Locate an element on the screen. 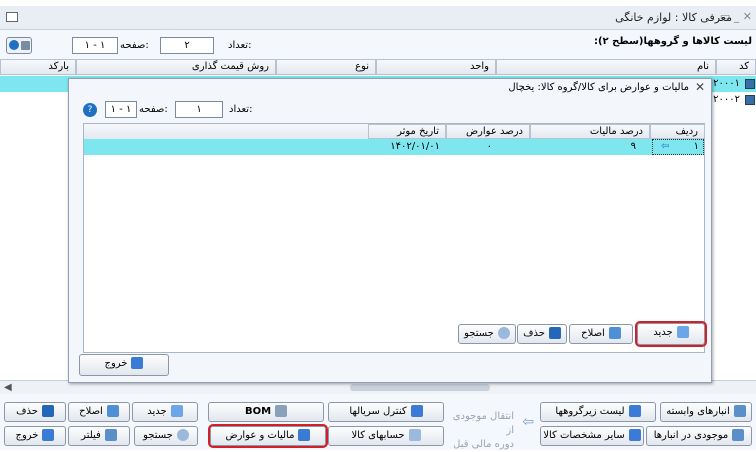 Image resolution: width=756 pixels, height=452 pixels. specs-icon is located at coordinates (634, 435).